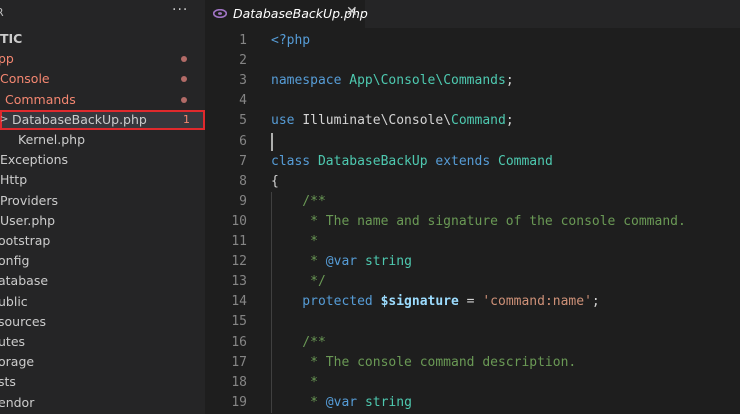  I want to click on tree-item: Http, so click(102, 180).